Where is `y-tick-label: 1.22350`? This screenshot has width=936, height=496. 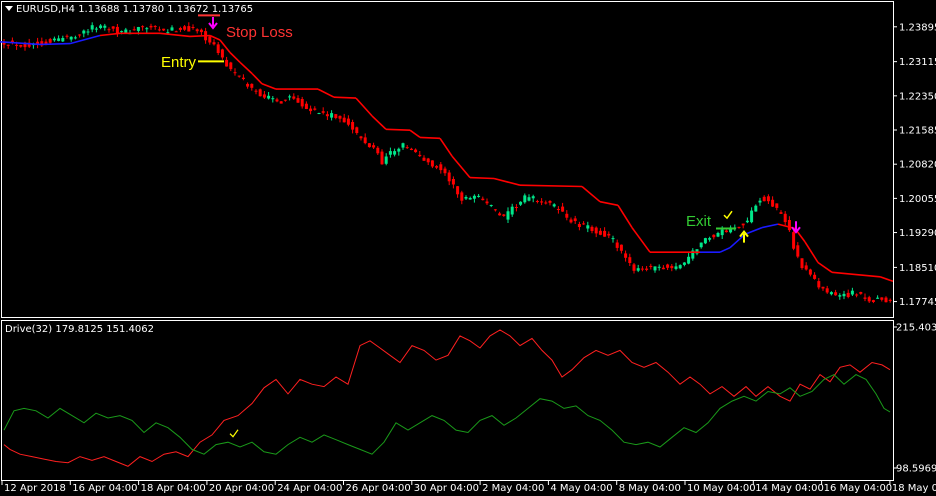 y-tick-label: 1.22350 is located at coordinates (917, 96).